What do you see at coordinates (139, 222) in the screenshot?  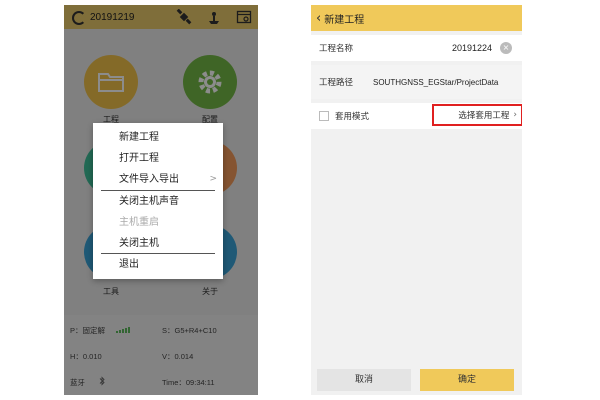 I see `menu-item-restart-receiver: 主机重启` at bounding box center [139, 222].